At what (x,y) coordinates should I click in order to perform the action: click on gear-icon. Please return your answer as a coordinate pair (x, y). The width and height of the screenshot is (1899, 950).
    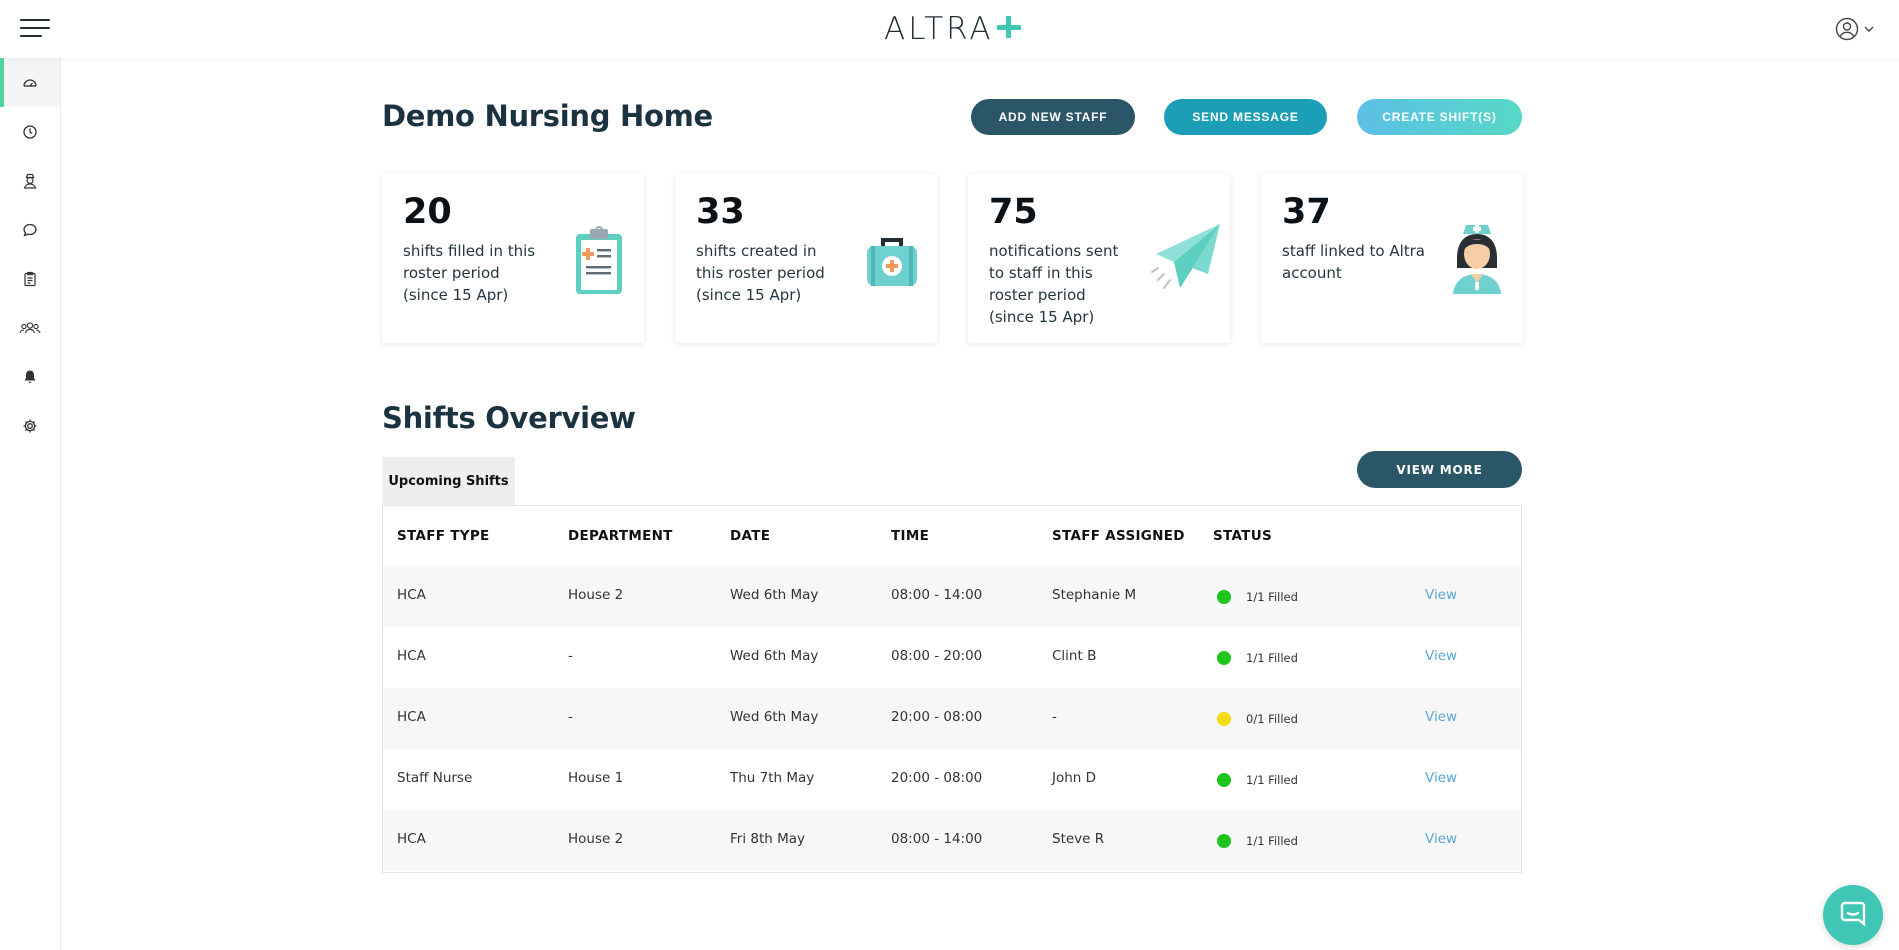
    Looking at the image, I should click on (30, 425).